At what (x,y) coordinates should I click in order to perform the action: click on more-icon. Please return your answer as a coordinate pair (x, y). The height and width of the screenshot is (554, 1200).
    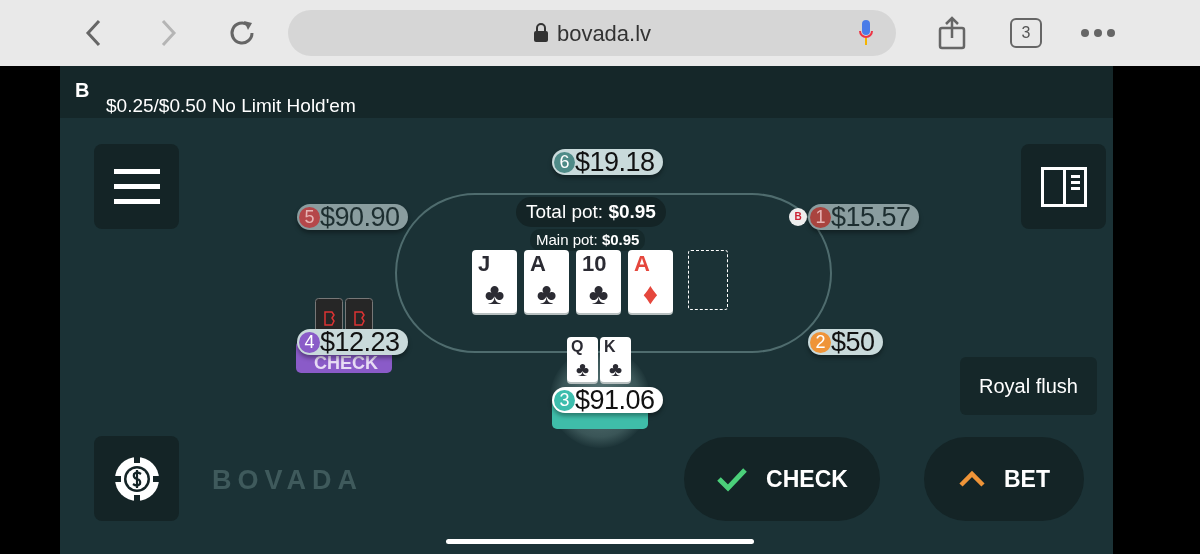
    Looking at the image, I should click on (1098, 33).